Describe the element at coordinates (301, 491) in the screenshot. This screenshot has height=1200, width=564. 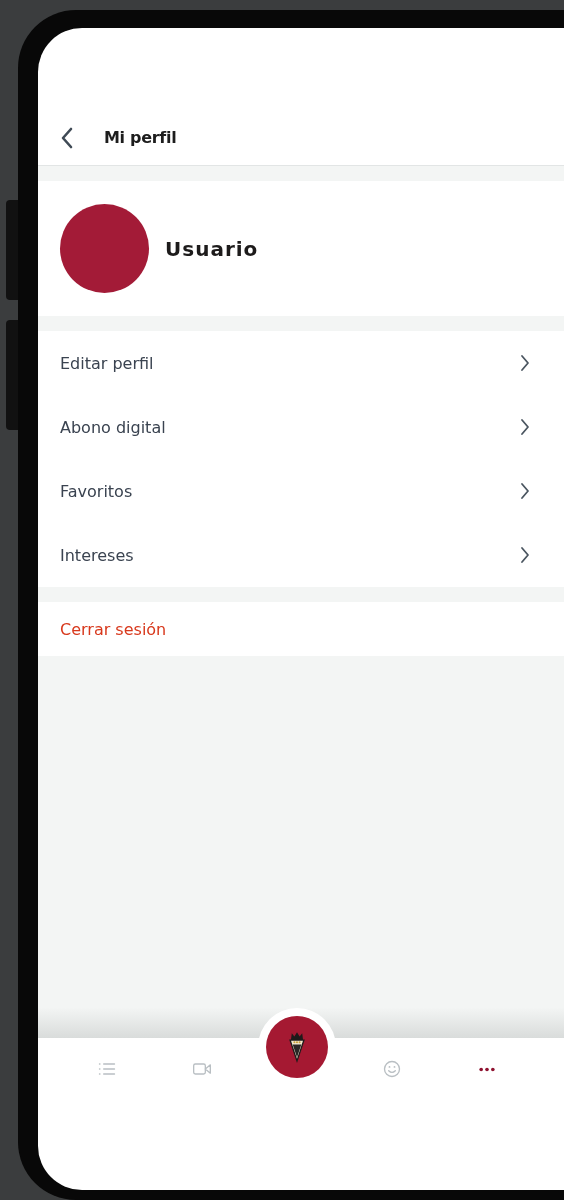
I see `menu-item: Favoritos` at that location.